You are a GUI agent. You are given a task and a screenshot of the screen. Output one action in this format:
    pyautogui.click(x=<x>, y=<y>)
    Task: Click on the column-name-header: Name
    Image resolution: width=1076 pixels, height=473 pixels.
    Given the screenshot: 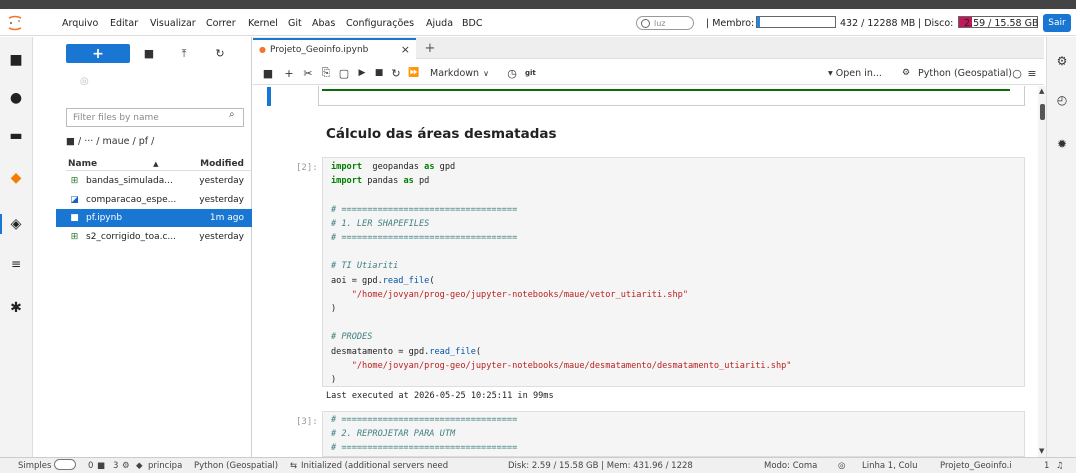 What is the action you would take?
    pyautogui.click(x=82, y=164)
    